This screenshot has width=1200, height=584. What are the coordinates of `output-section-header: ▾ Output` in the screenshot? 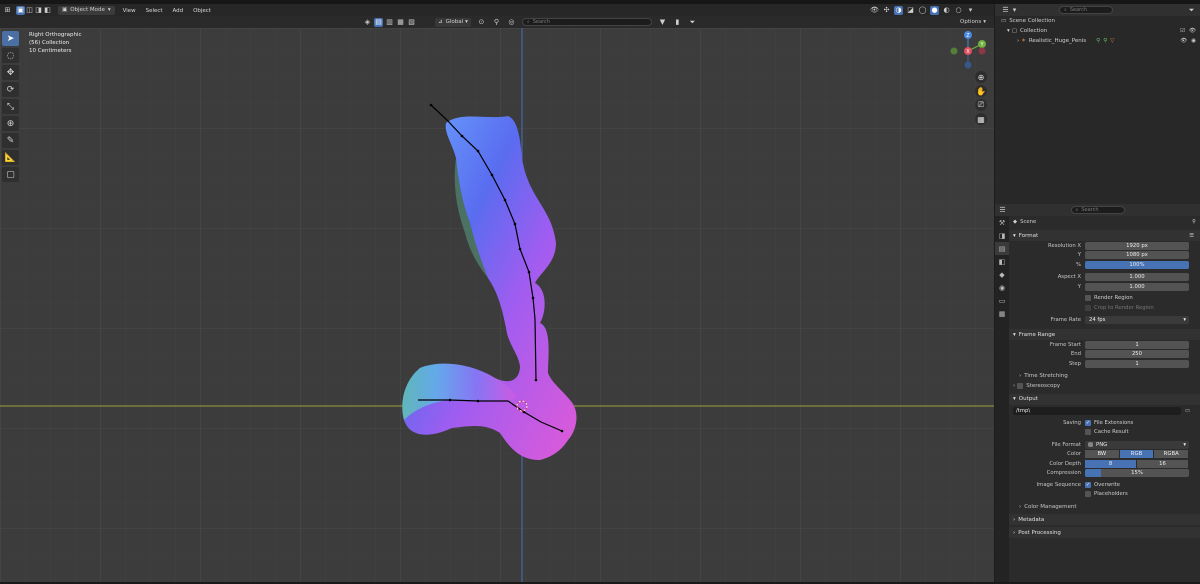 It's located at (1104, 399).